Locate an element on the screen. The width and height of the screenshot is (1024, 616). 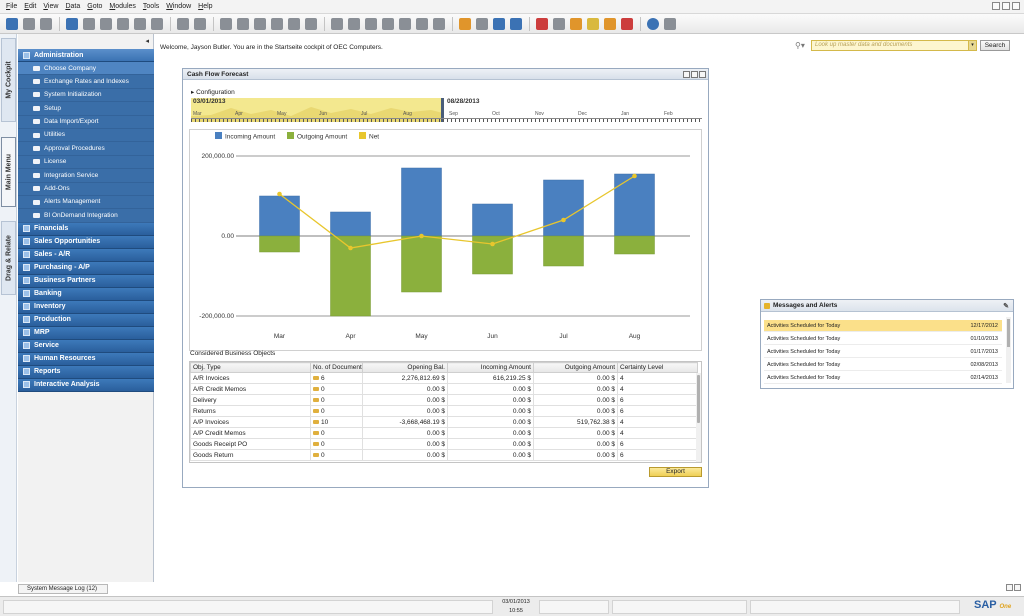
email-icon is located at coordinates (72, 23).